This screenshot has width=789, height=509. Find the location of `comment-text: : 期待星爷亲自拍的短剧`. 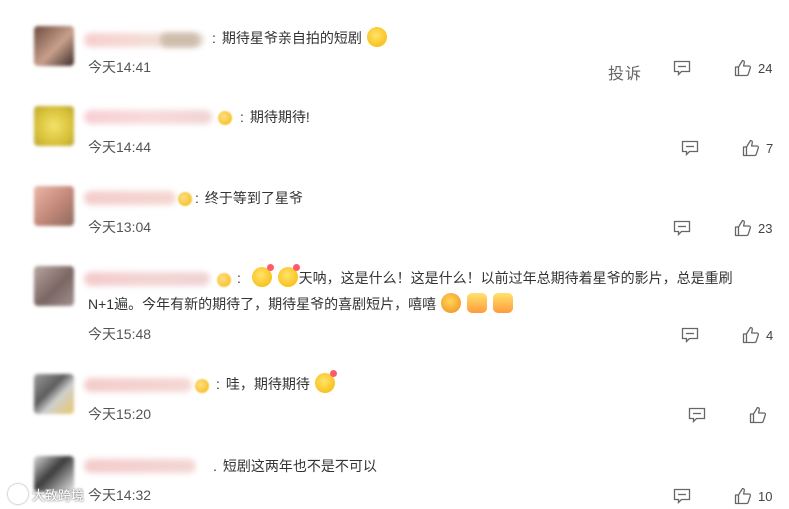

comment-text: : 期待星爷亲自拍的短剧 is located at coordinates (300, 38).